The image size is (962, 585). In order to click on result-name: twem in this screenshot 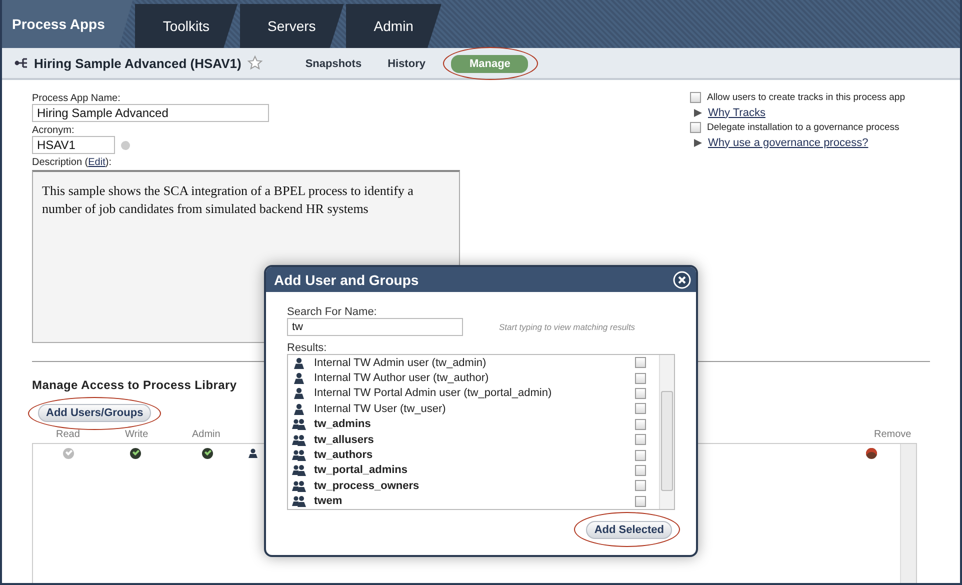, I will do `click(474, 501)`.